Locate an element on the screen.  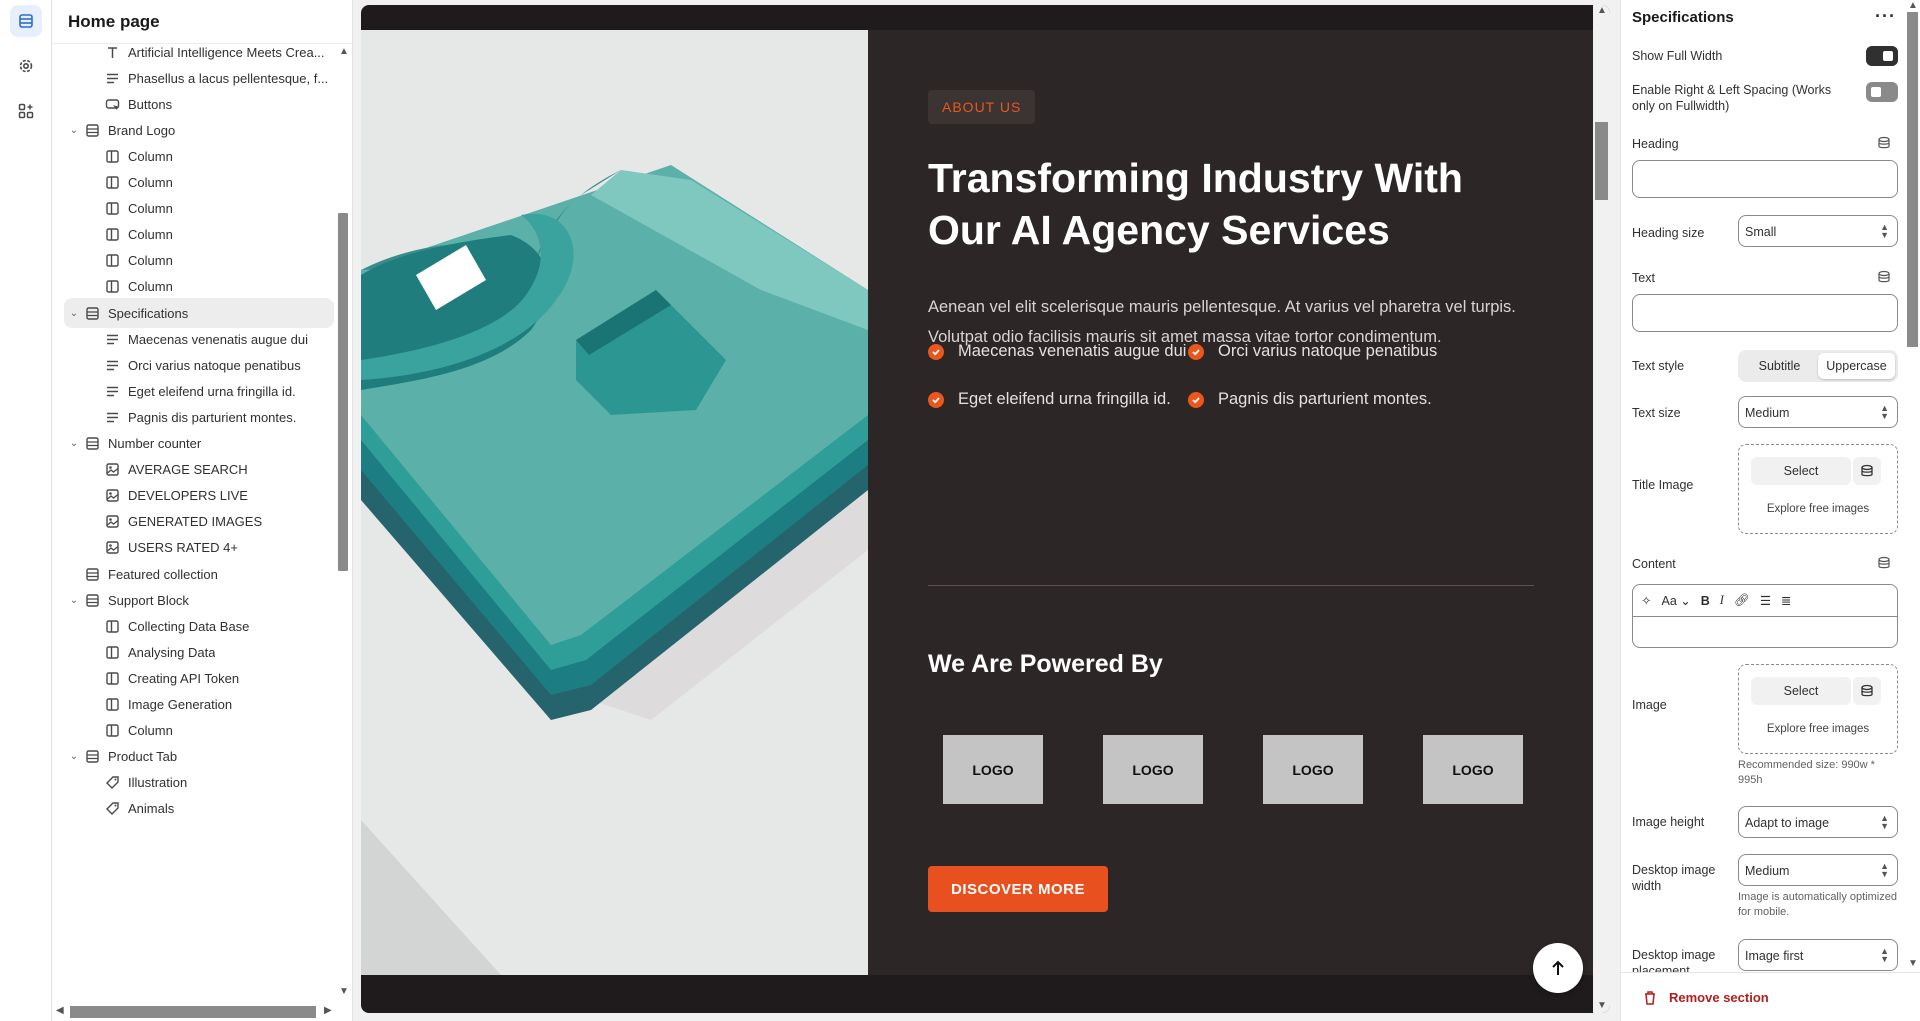
sidebar-scrollbar: ▲ ▼ is located at coordinates (343, 523).